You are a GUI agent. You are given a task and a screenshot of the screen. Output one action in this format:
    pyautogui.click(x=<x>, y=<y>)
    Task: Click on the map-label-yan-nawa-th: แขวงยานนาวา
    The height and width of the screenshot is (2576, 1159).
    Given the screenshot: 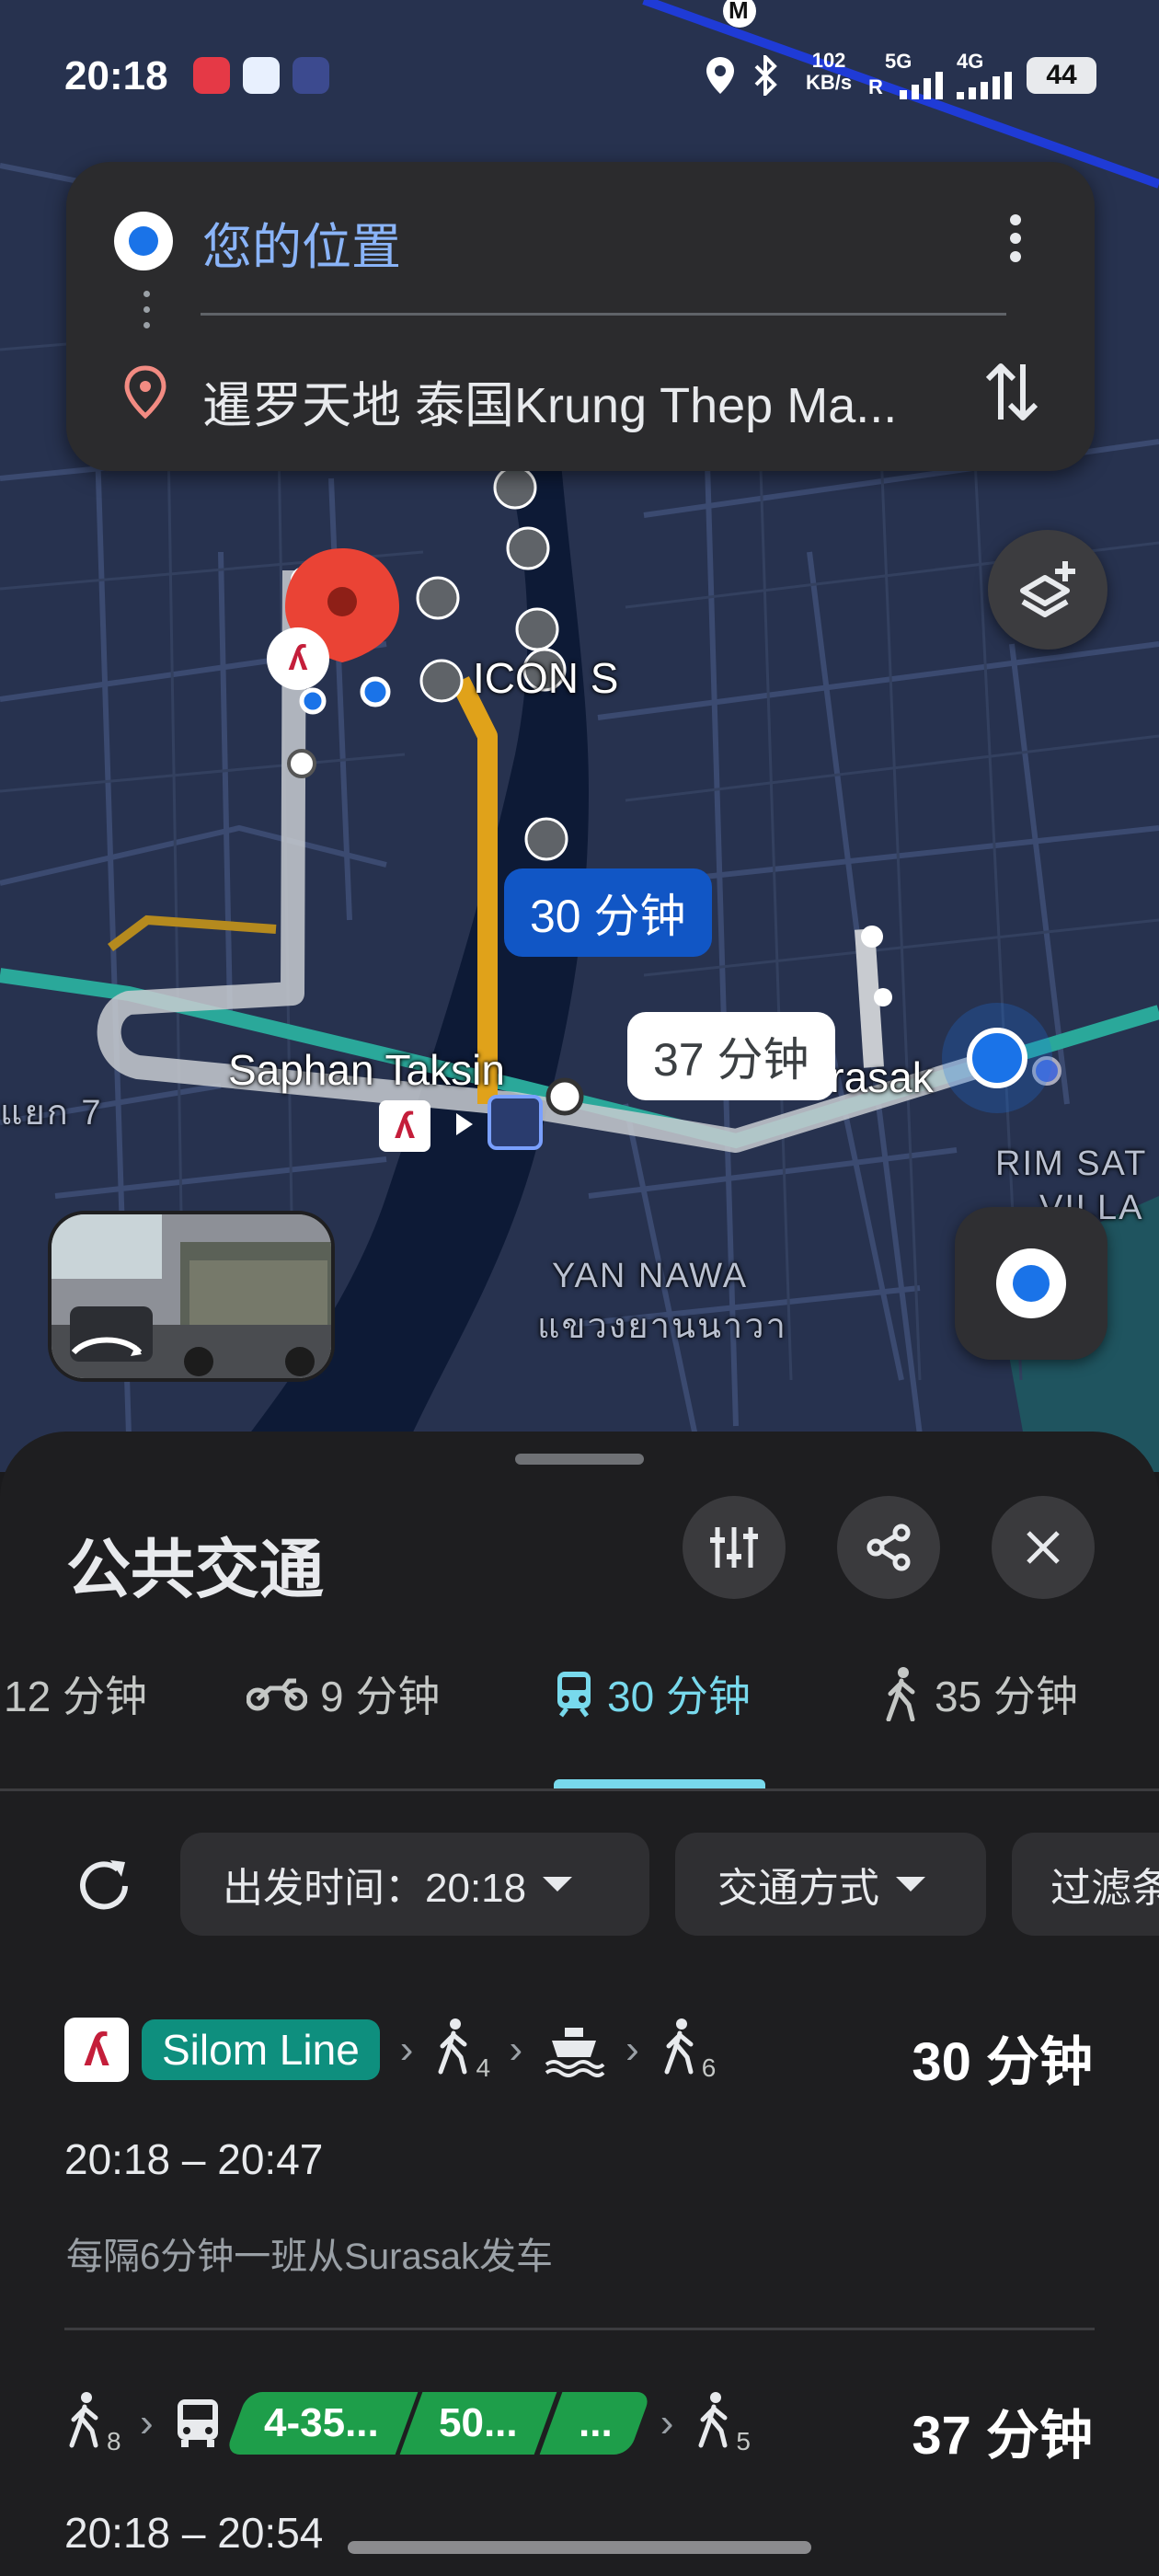 What is the action you would take?
    pyautogui.click(x=662, y=1326)
    